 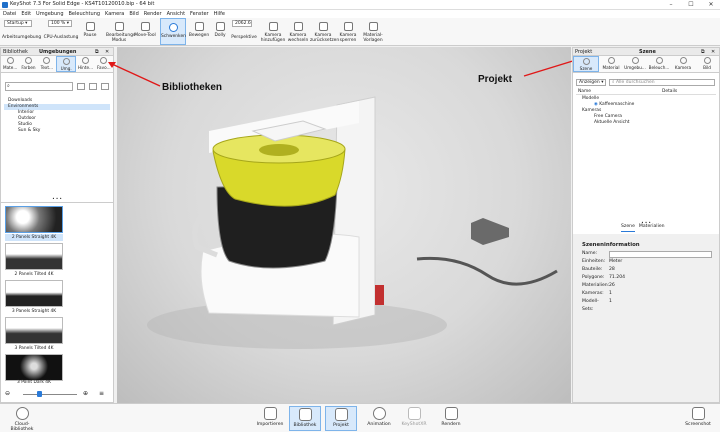 What do you see at coordinates (652, 228) in the screenshot?
I see `subtab-materials: Materialien` at bounding box center [652, 228].